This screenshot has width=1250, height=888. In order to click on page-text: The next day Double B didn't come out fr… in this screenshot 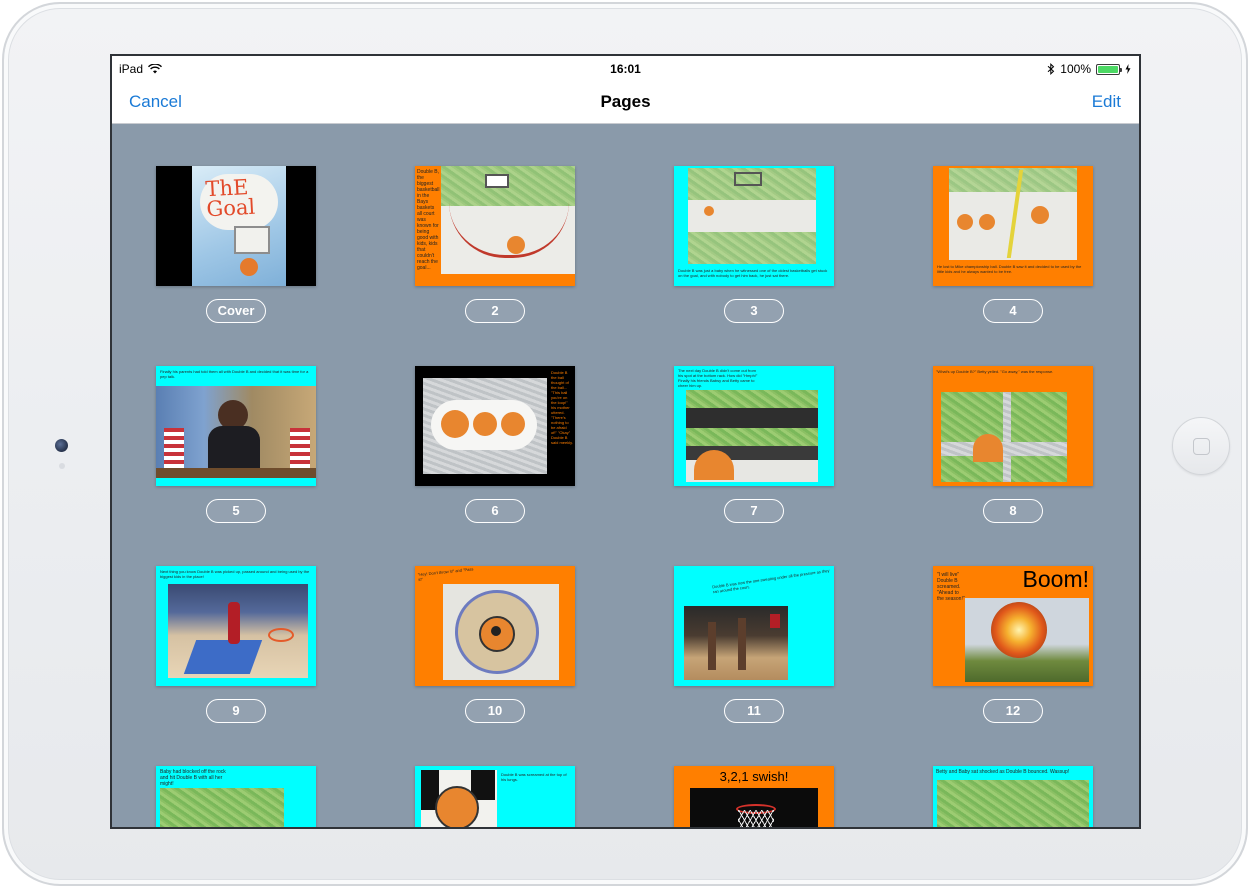, I will do `click(718, 378)`.